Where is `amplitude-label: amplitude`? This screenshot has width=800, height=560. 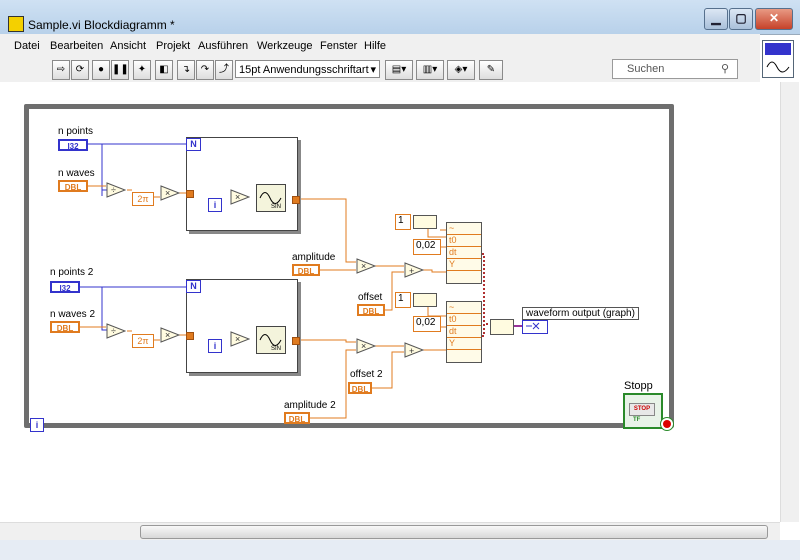
amplitude-label: amplitude is located at coordinates (314, 257).